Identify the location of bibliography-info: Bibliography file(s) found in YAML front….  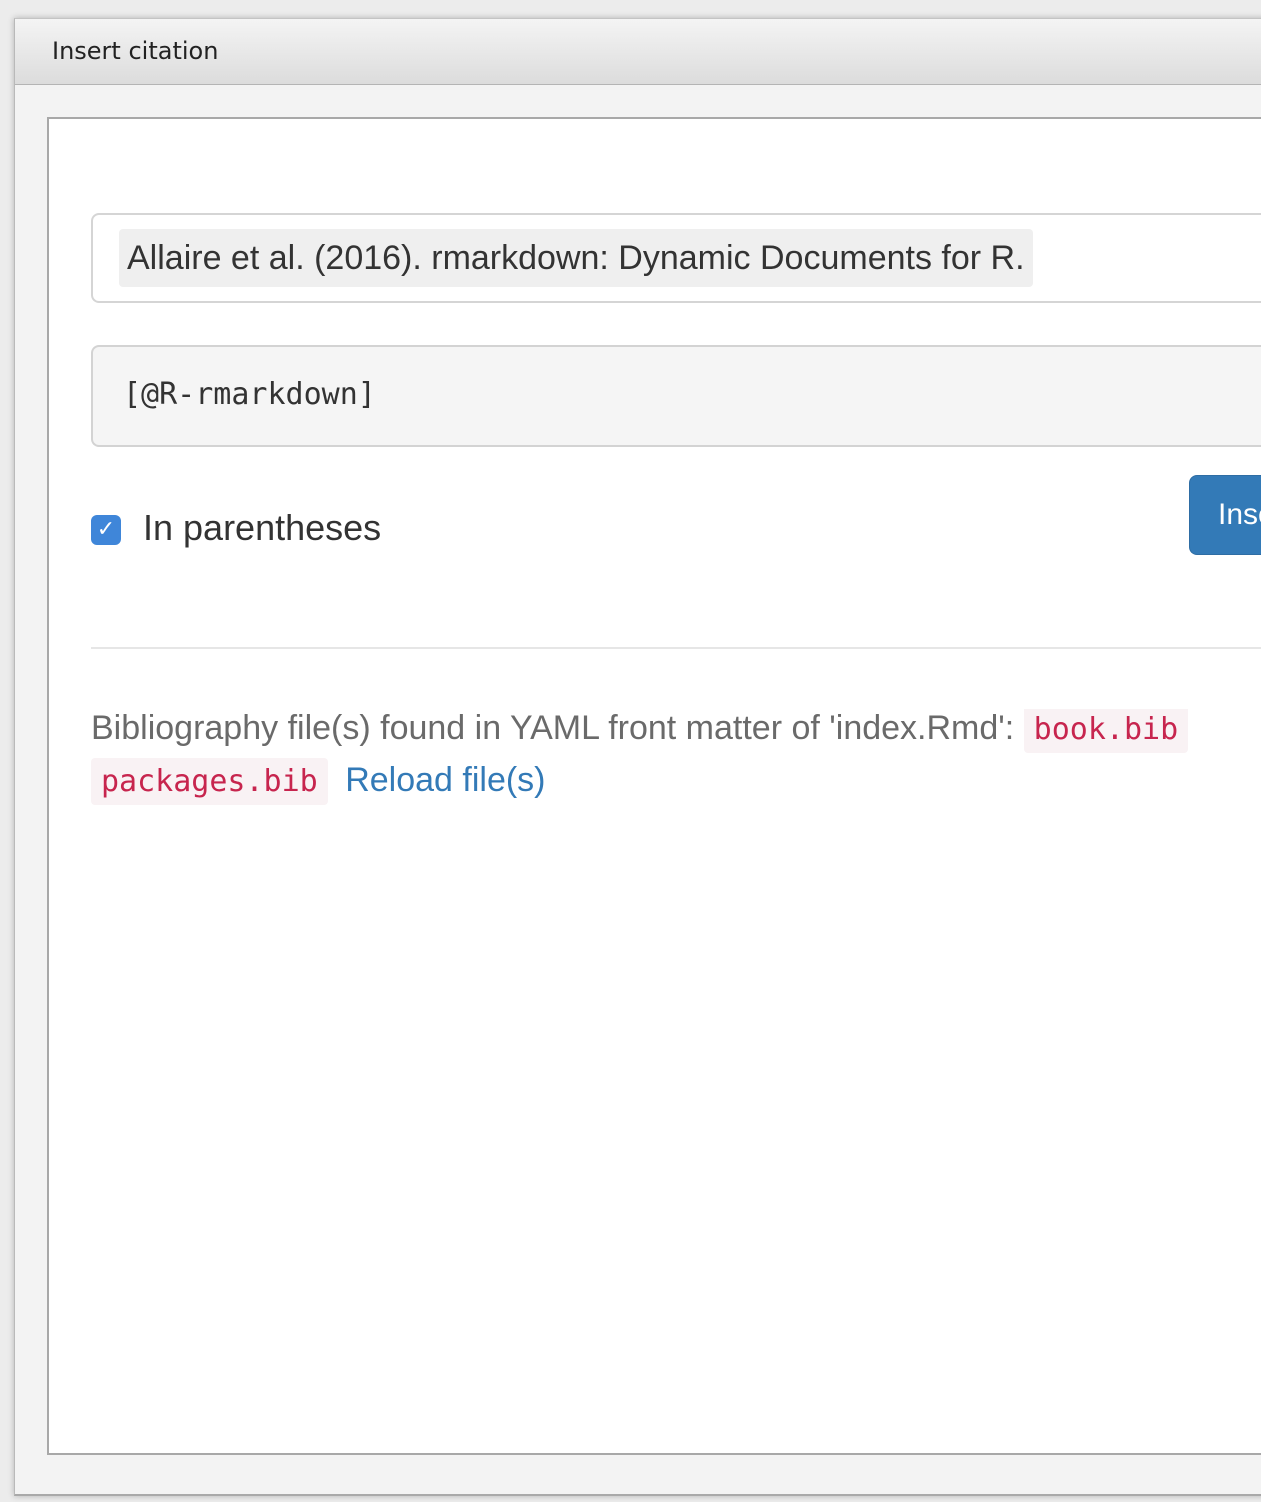
(676, 734).